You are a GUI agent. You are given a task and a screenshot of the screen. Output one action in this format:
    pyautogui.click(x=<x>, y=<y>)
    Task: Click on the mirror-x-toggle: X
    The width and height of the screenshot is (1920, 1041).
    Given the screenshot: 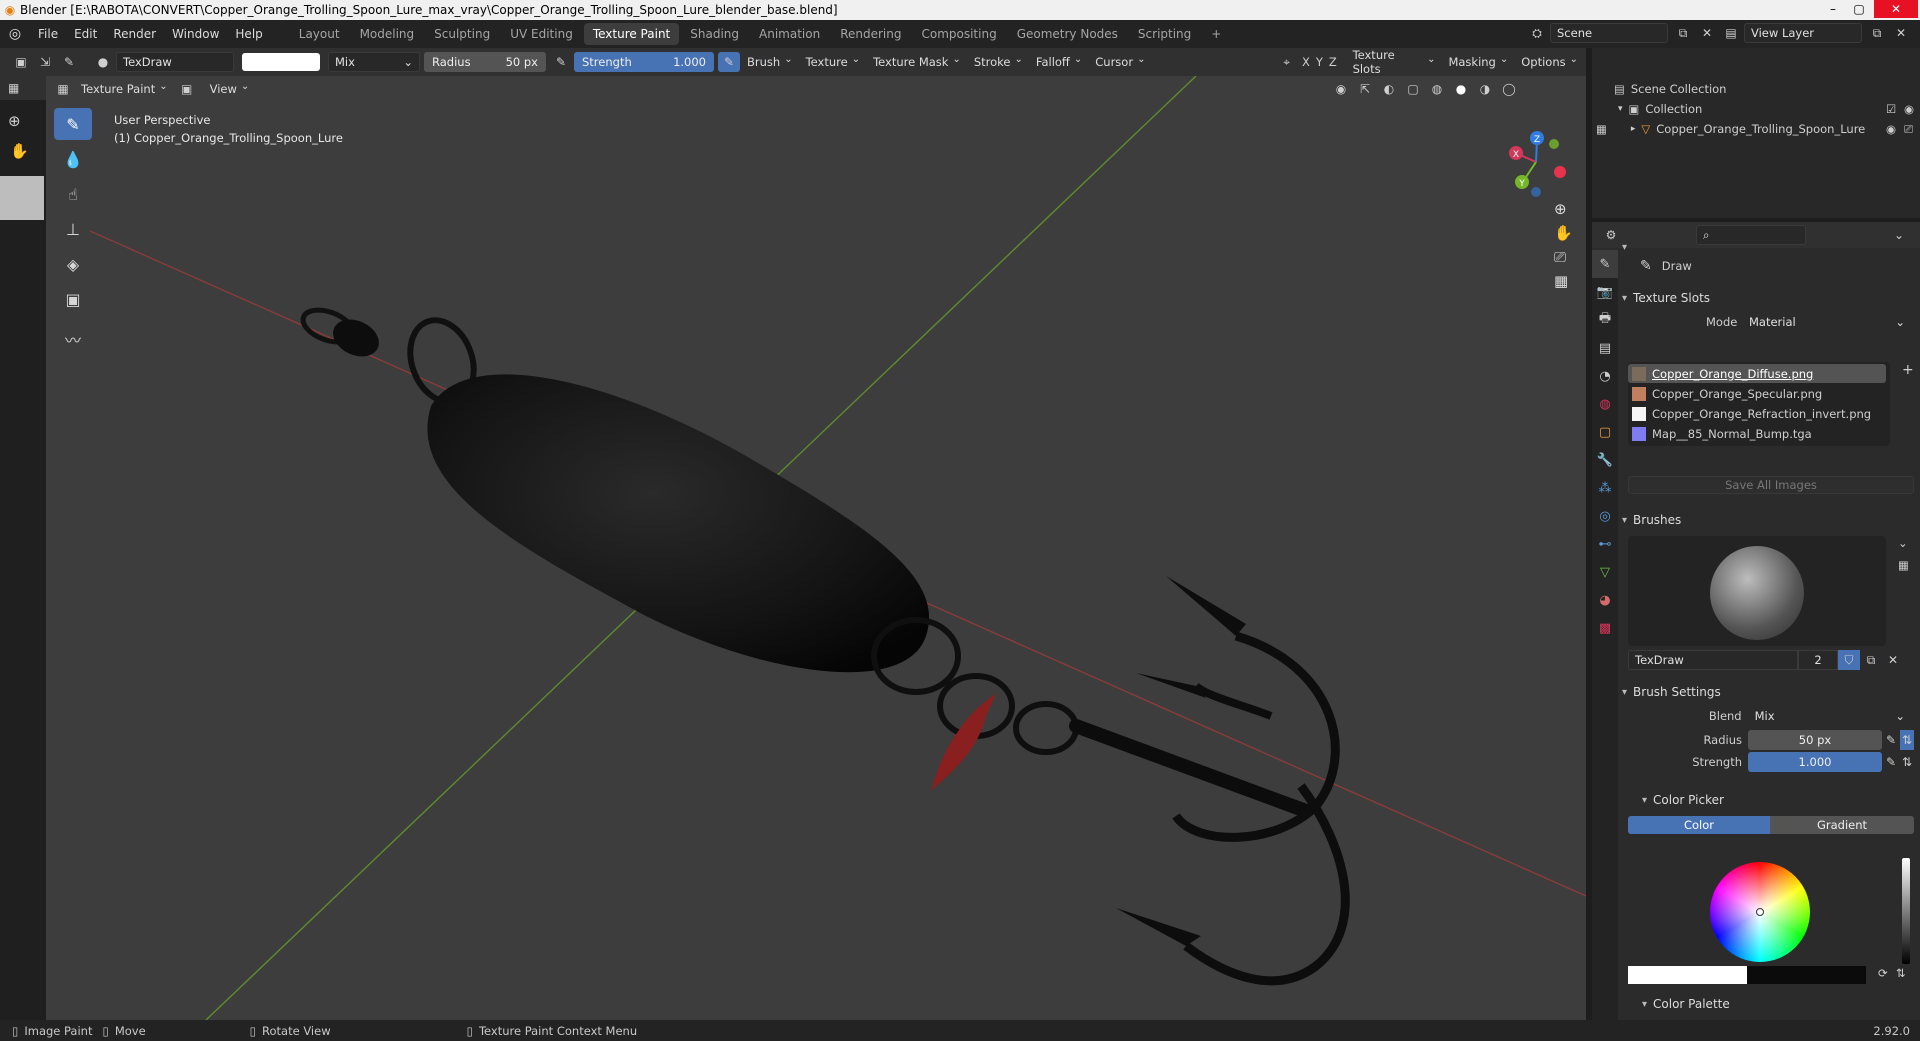 What is the action you would take?
    pyautogui.click(x=1305, y=62)
    